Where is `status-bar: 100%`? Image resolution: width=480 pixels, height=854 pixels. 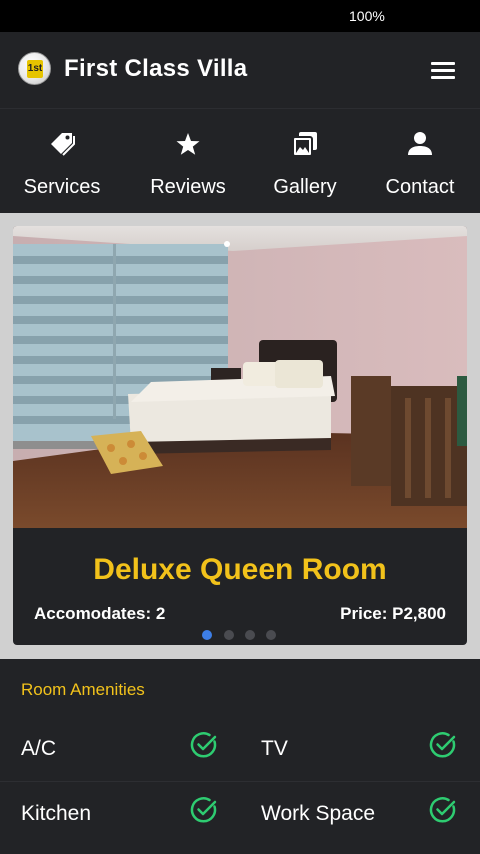
status-bar: 100% is located at coordinates (240, 16).